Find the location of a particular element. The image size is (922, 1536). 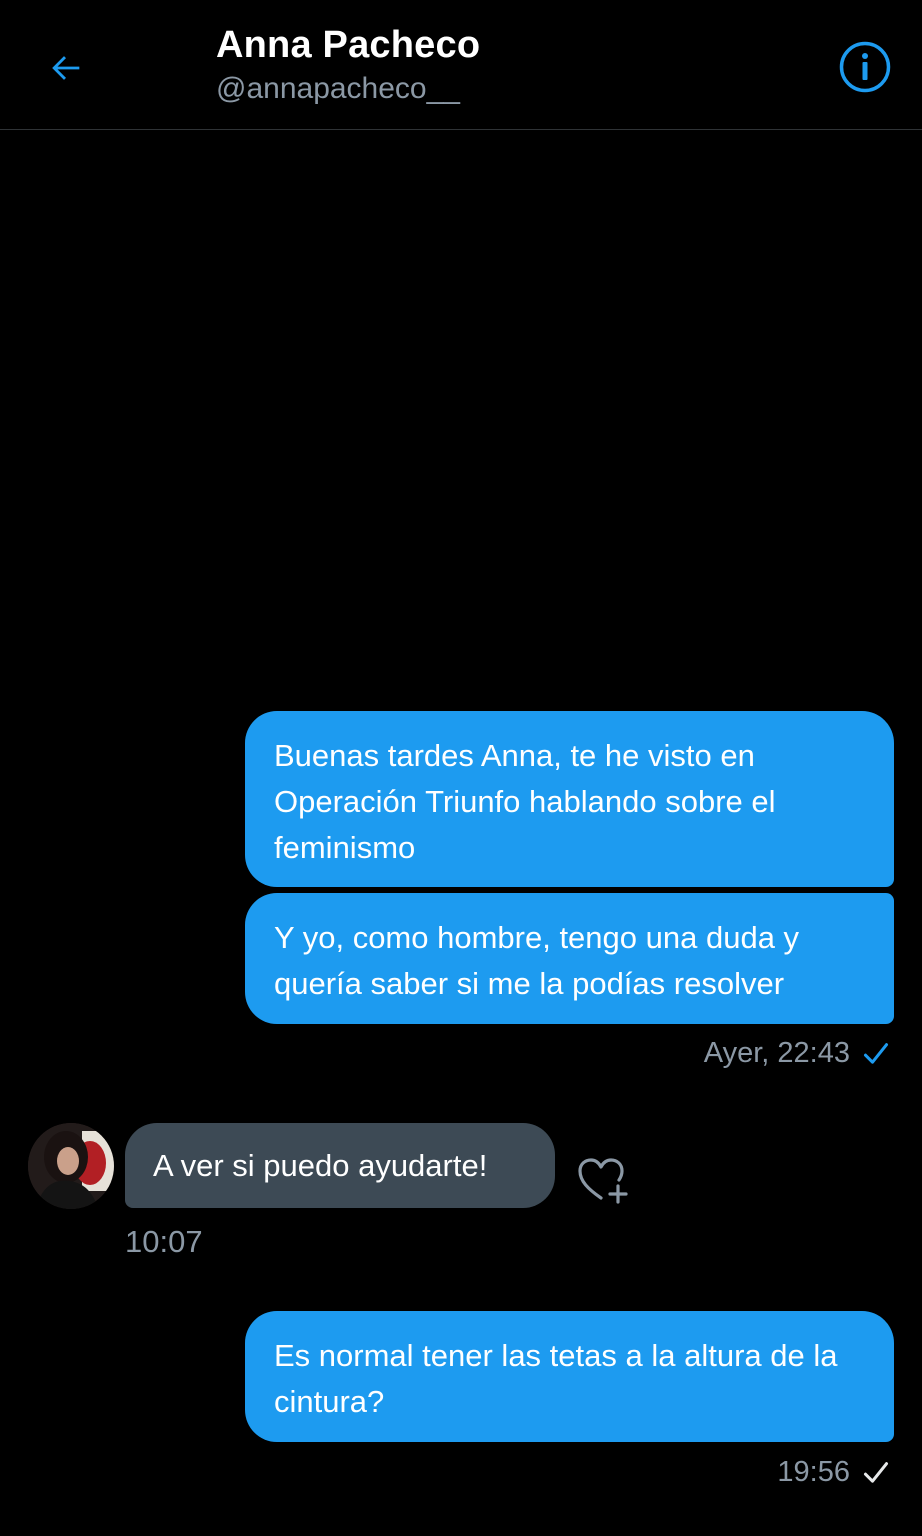

react-button is located at coordinates (604, 1180).